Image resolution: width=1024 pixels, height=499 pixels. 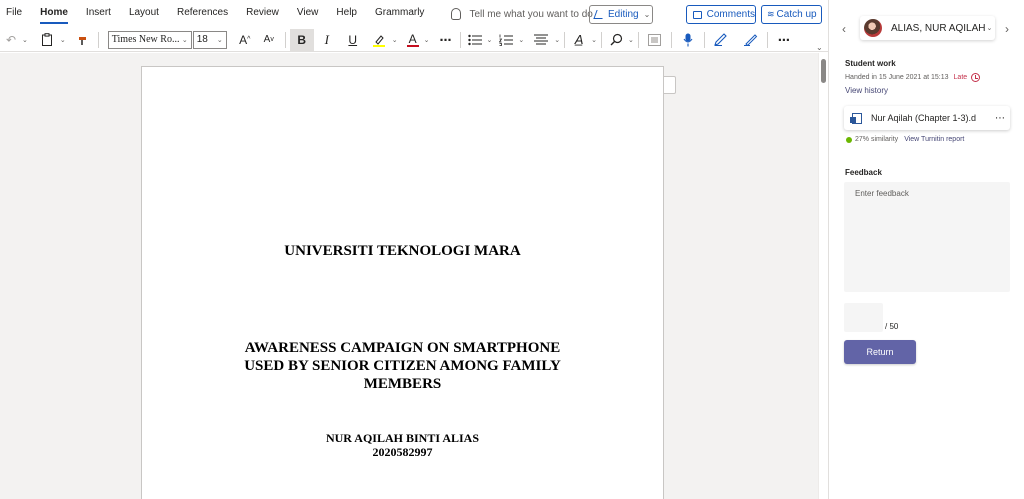 I want to click on doc-title-line: USED BY SENIOR CITIZEN AMONG FAMILY, so click(x=402, y=366).